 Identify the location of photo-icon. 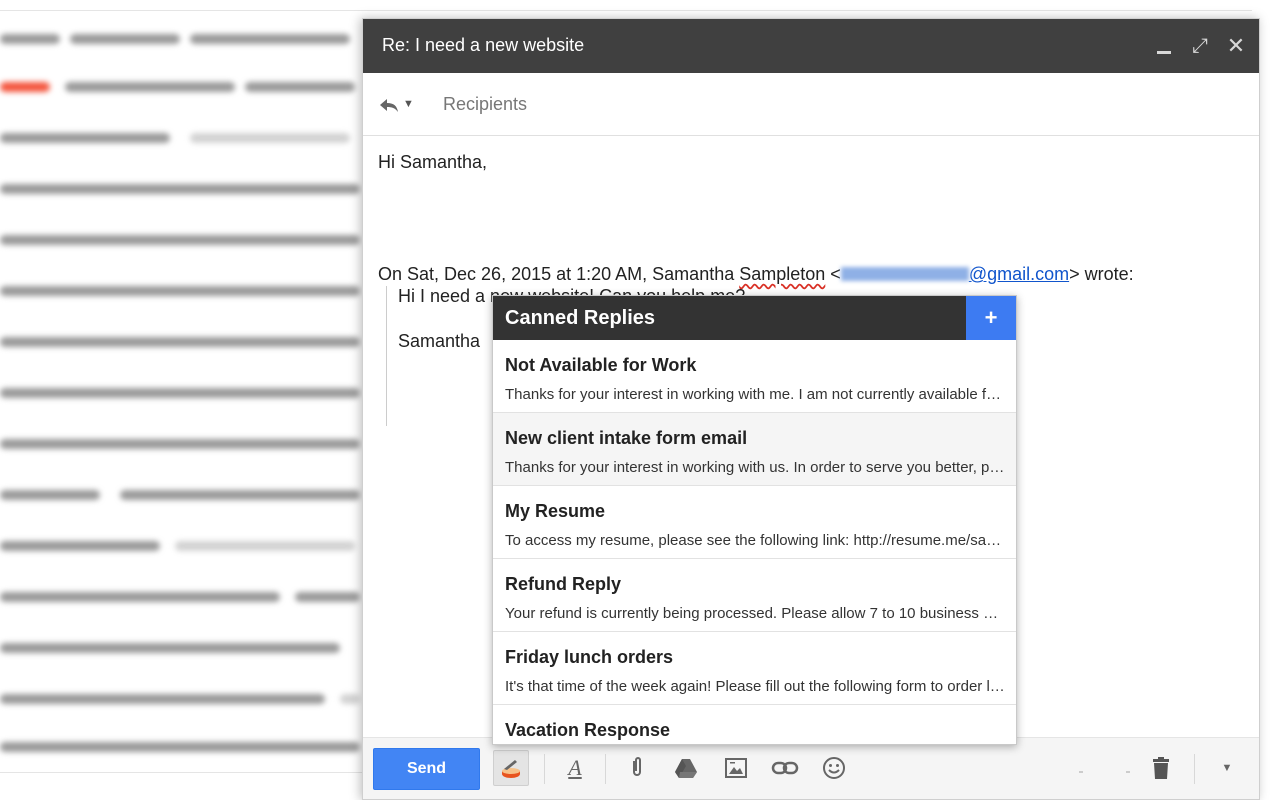
(736, 768).